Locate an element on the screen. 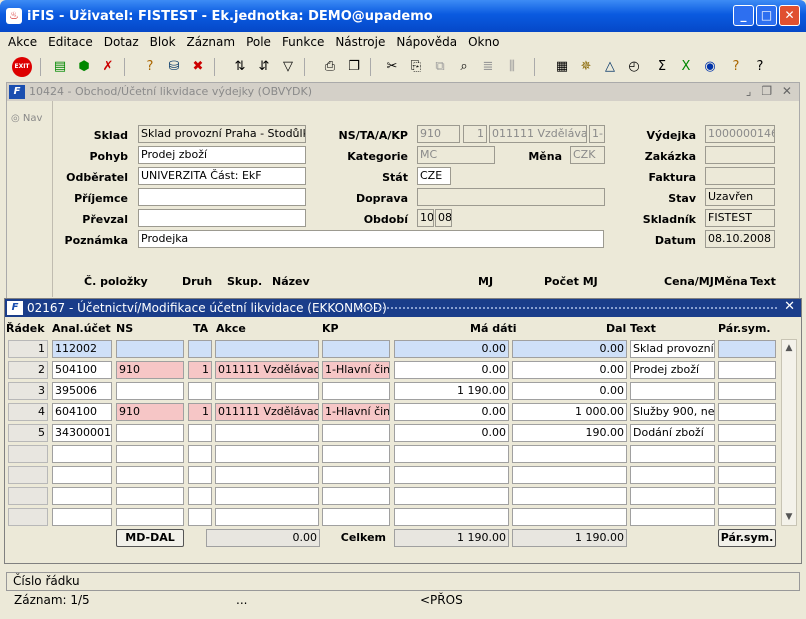 The image size is (806, 619). row-4-ta: 1 is located at coordinates (200, 412).